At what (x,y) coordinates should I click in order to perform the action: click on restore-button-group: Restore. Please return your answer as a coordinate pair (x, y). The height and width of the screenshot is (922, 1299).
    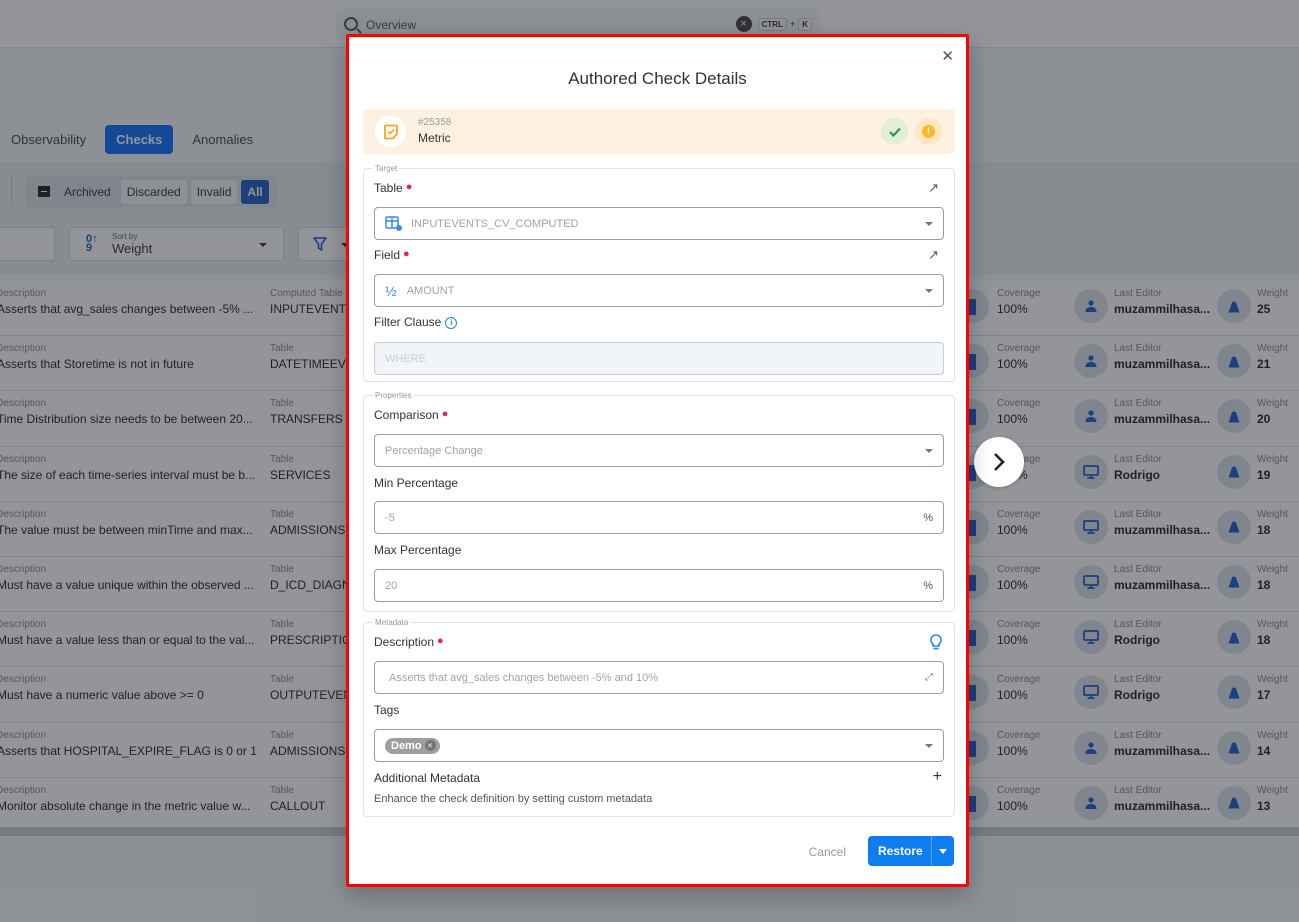
    Looking at the image, I should click on (911, 851).